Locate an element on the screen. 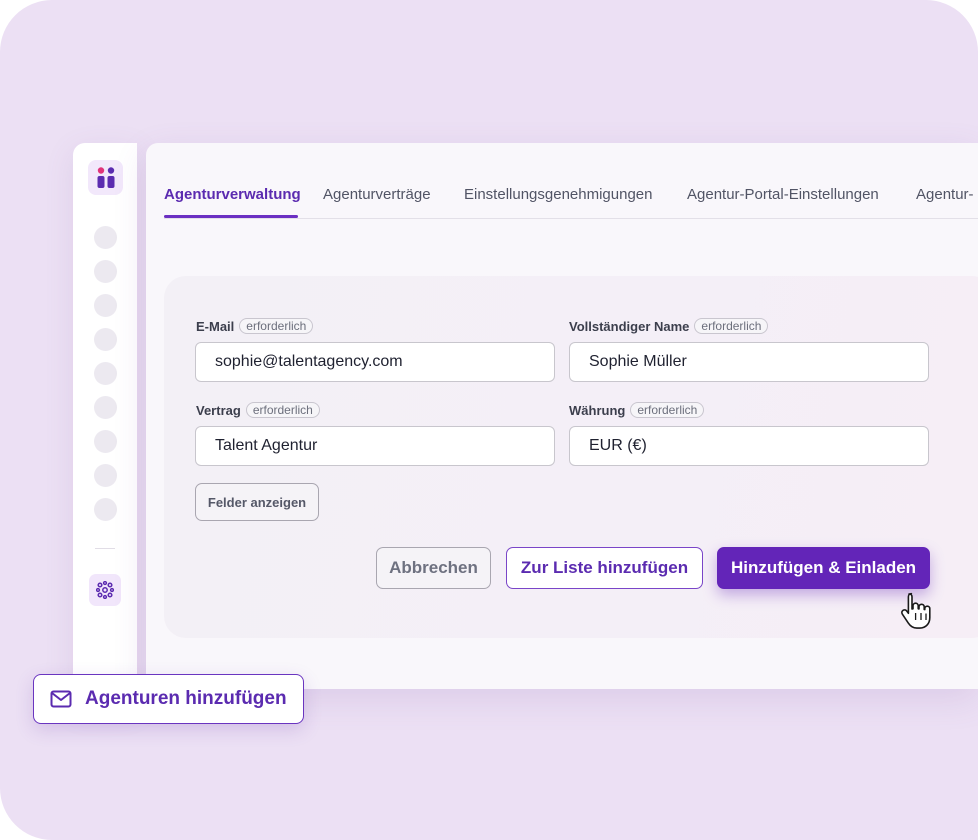  sidebar-settings-button is located at coordinates (105, 590).